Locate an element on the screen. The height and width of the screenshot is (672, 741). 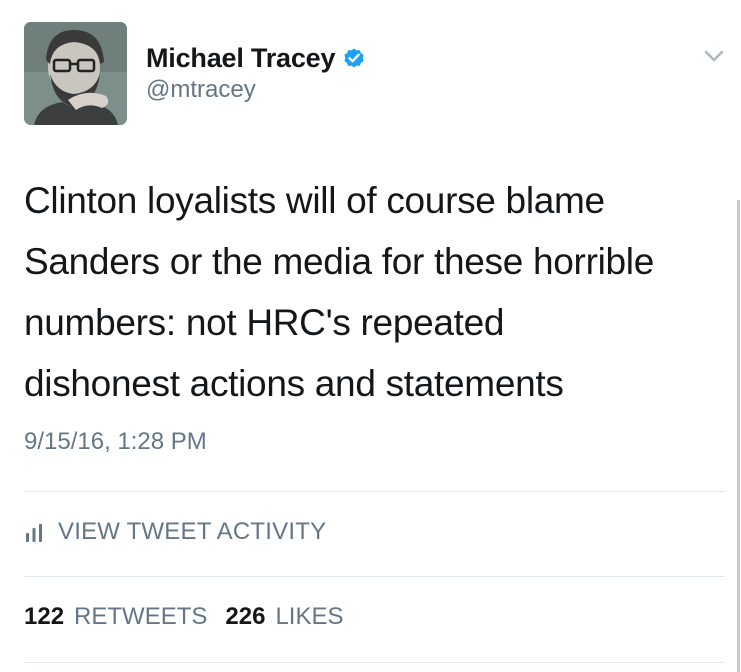
user-handle: @mtracey is located at coordinates (201, 90).